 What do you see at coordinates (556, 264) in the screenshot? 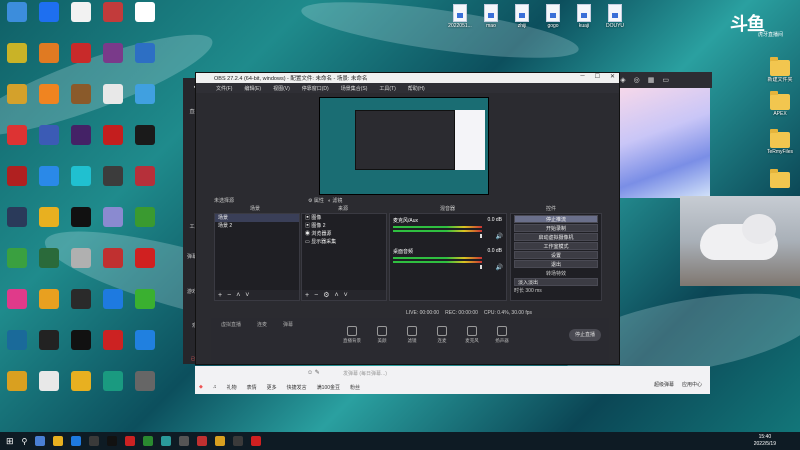
I see `exit-button: 退出` at bounding box center [556, 264].